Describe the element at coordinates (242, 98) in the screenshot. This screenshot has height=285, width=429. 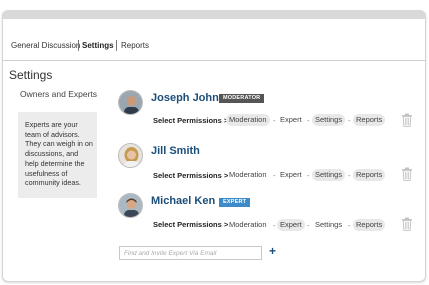
I see `role-badge: MODERATOR` at that location.